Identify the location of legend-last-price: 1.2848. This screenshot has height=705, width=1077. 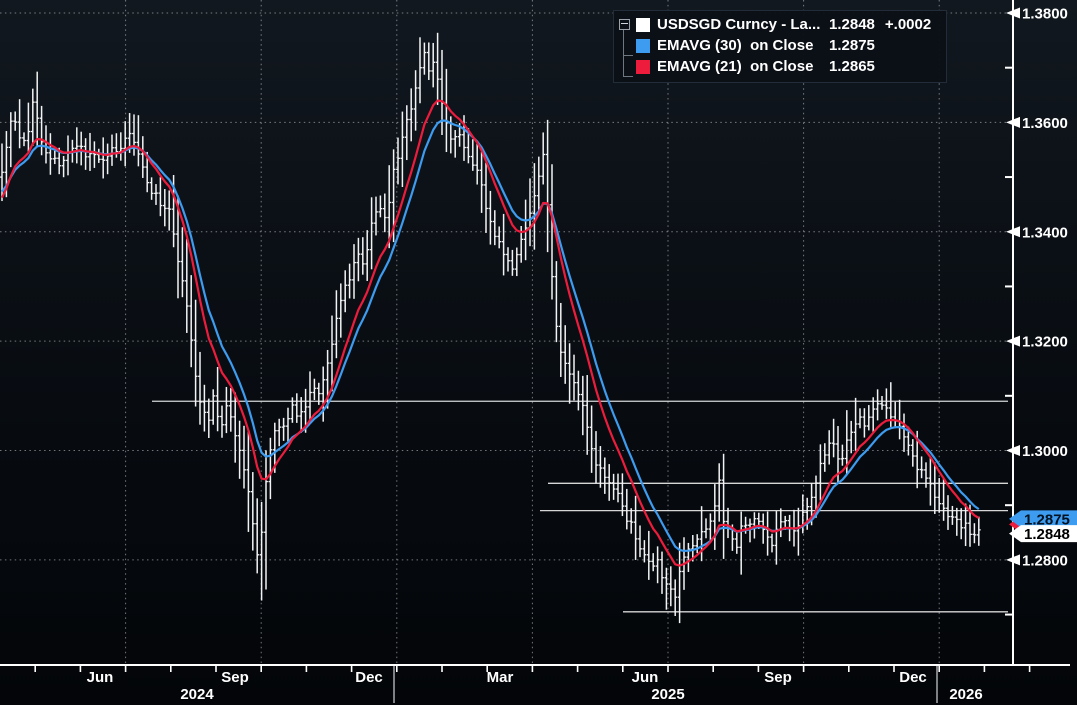
(852, 24).